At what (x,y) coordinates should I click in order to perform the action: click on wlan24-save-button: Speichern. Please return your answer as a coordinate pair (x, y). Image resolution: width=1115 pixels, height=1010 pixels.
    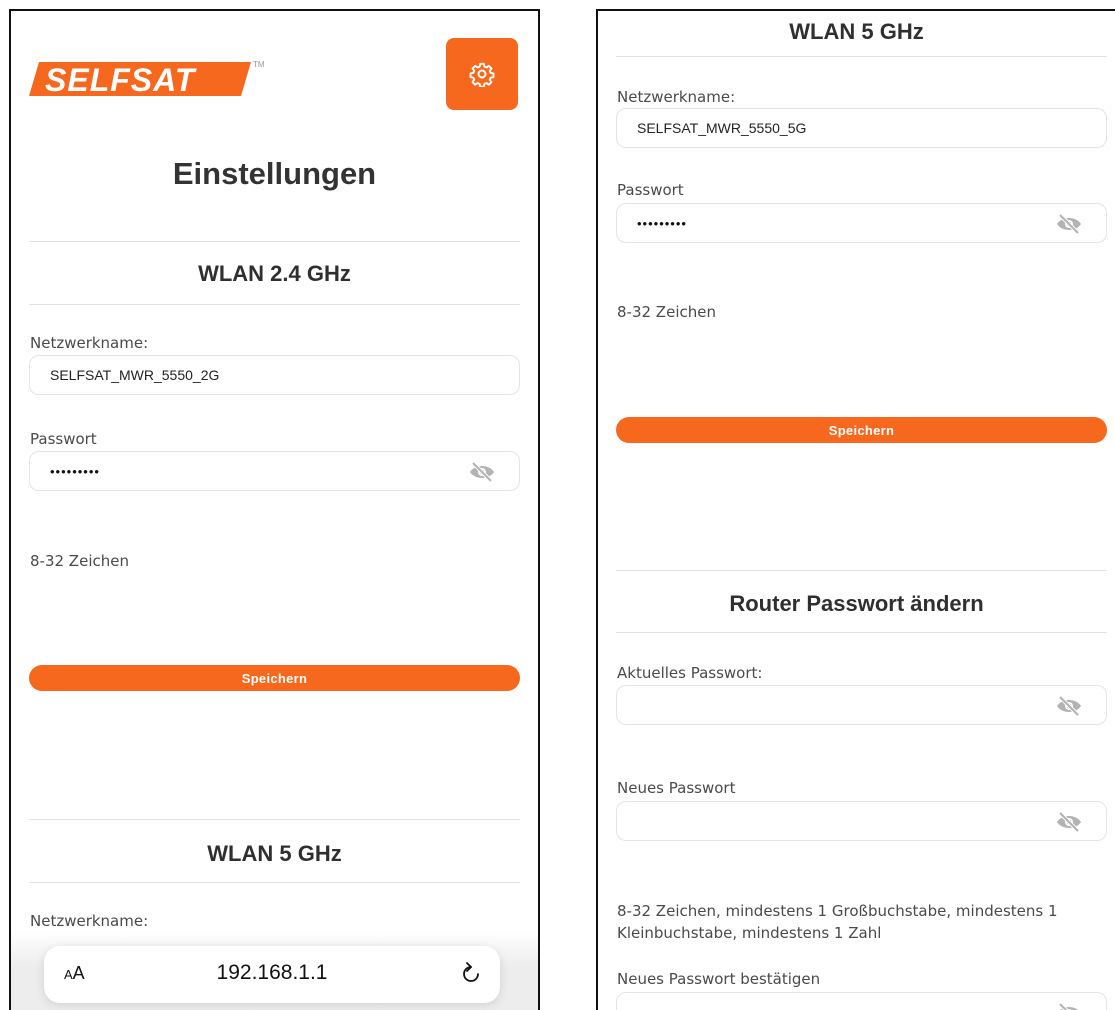
    Looking at the image, I should click on (274, 678).